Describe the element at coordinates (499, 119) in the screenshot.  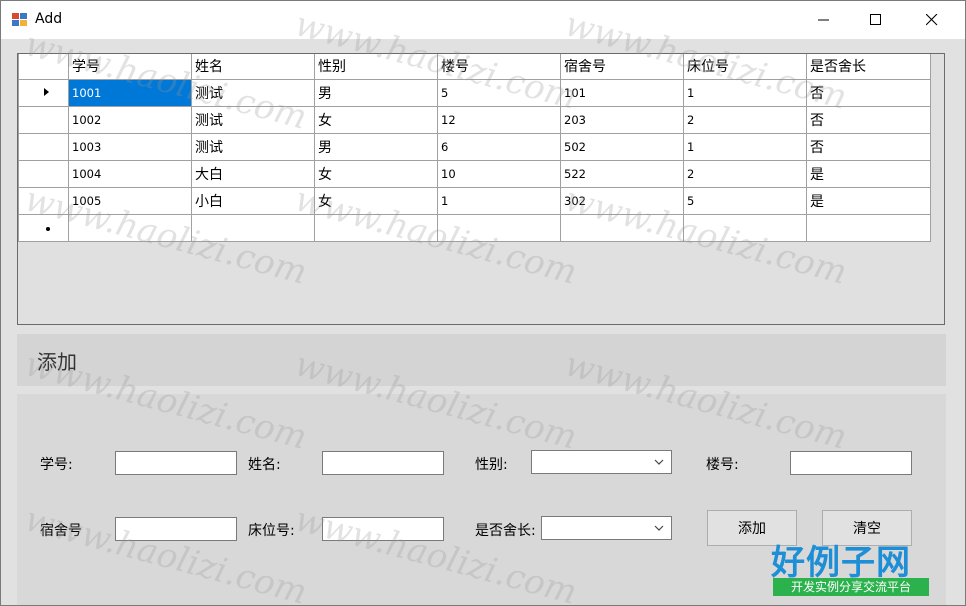
I see `grid-cell: 12` at that location.